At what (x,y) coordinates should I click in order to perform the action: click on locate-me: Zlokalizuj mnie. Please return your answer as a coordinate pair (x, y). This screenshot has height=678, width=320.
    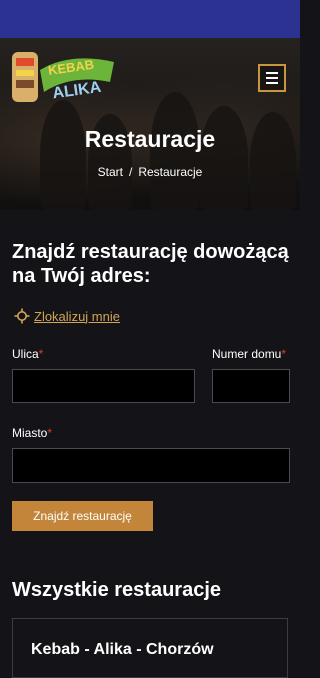
    Looking at the image, I should click on (67, 316).